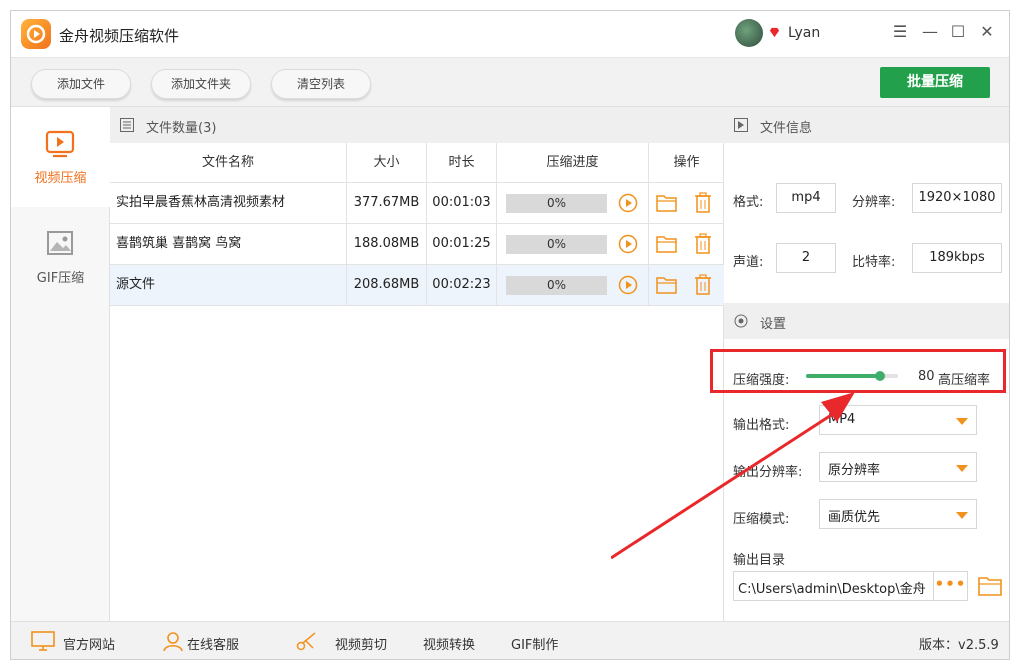 The image size is (1020, 670). I want to click on output-dir-value: C:\Users\admin\Desktop\金舟, so click(832, 589).